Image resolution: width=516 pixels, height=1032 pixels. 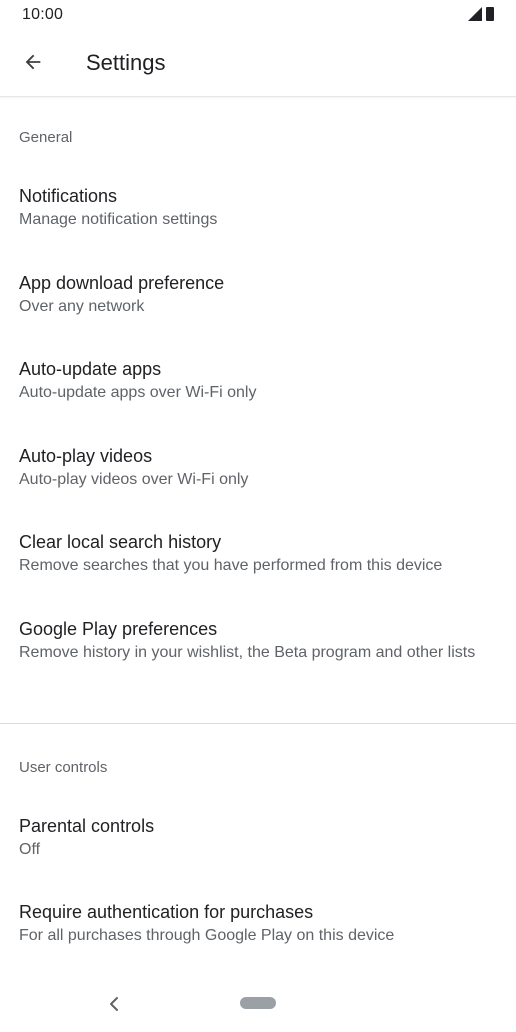 I want to click on status-time: 10:00, so click(x=43, y=14).